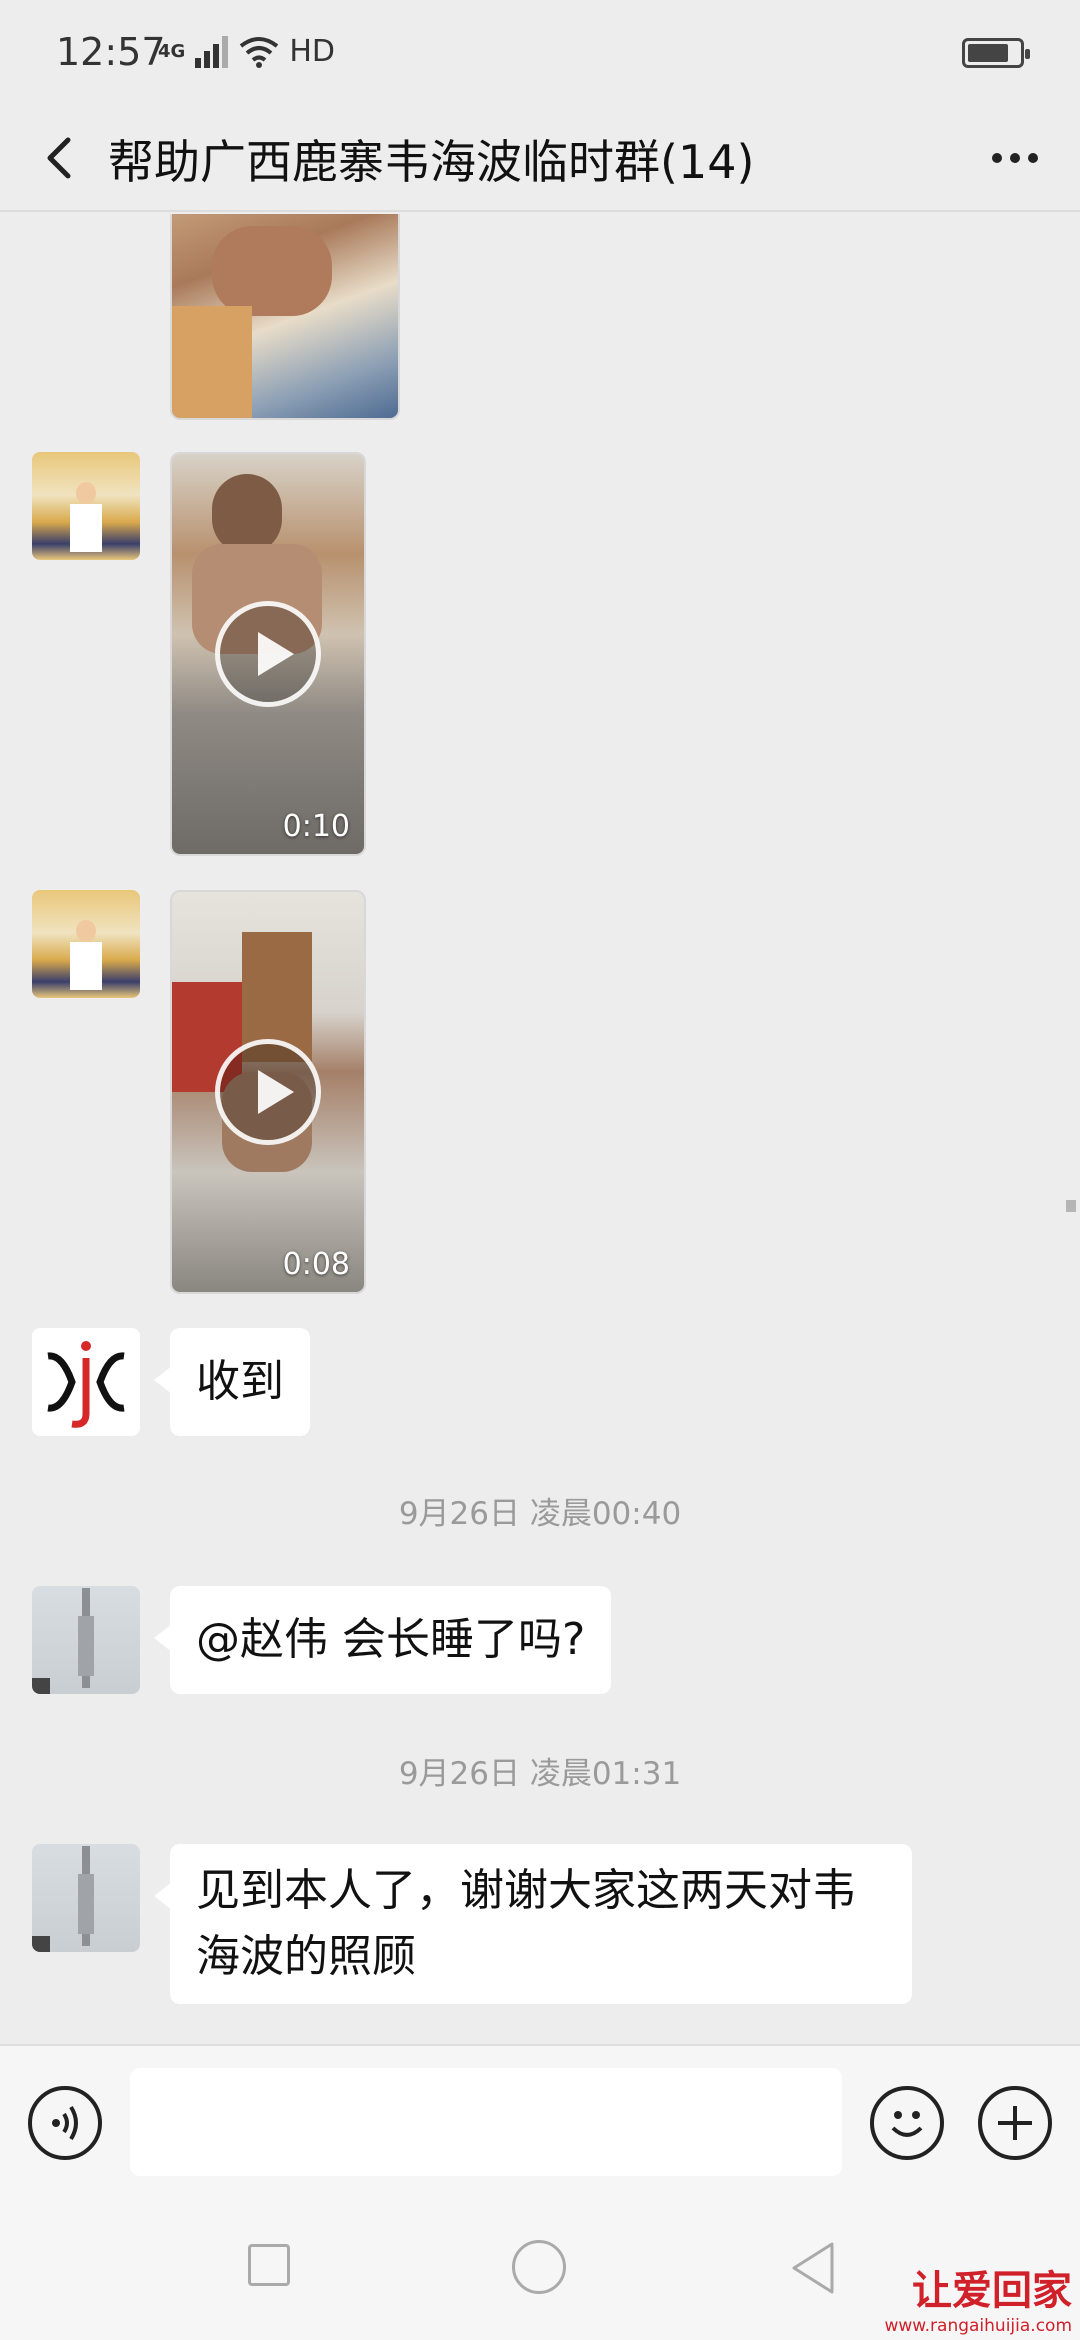  What do you see at coordinates (259, 52) in the screenshot?
I see `wifi-icon` at bounding box center [259, 52].